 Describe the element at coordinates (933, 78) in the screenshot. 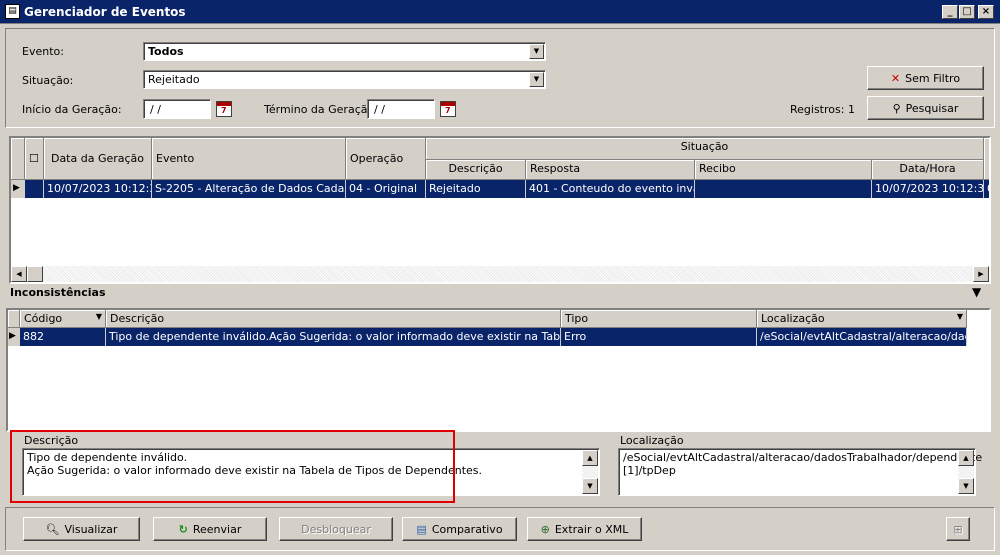

I see `sem-filtro-label: Sem Filtro` at that location.